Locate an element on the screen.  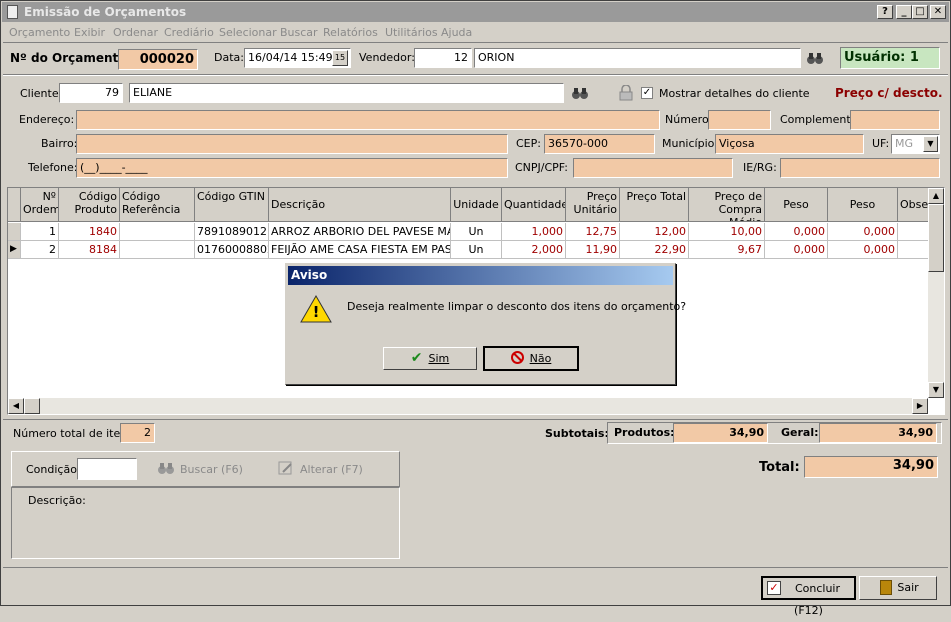
bairro-field is located at coordinates (292, 144).